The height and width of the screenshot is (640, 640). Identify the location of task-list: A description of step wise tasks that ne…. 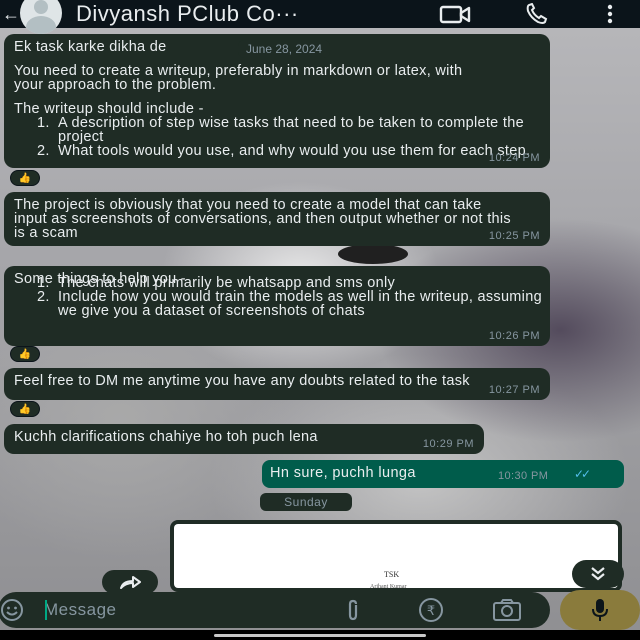
(279, 137).